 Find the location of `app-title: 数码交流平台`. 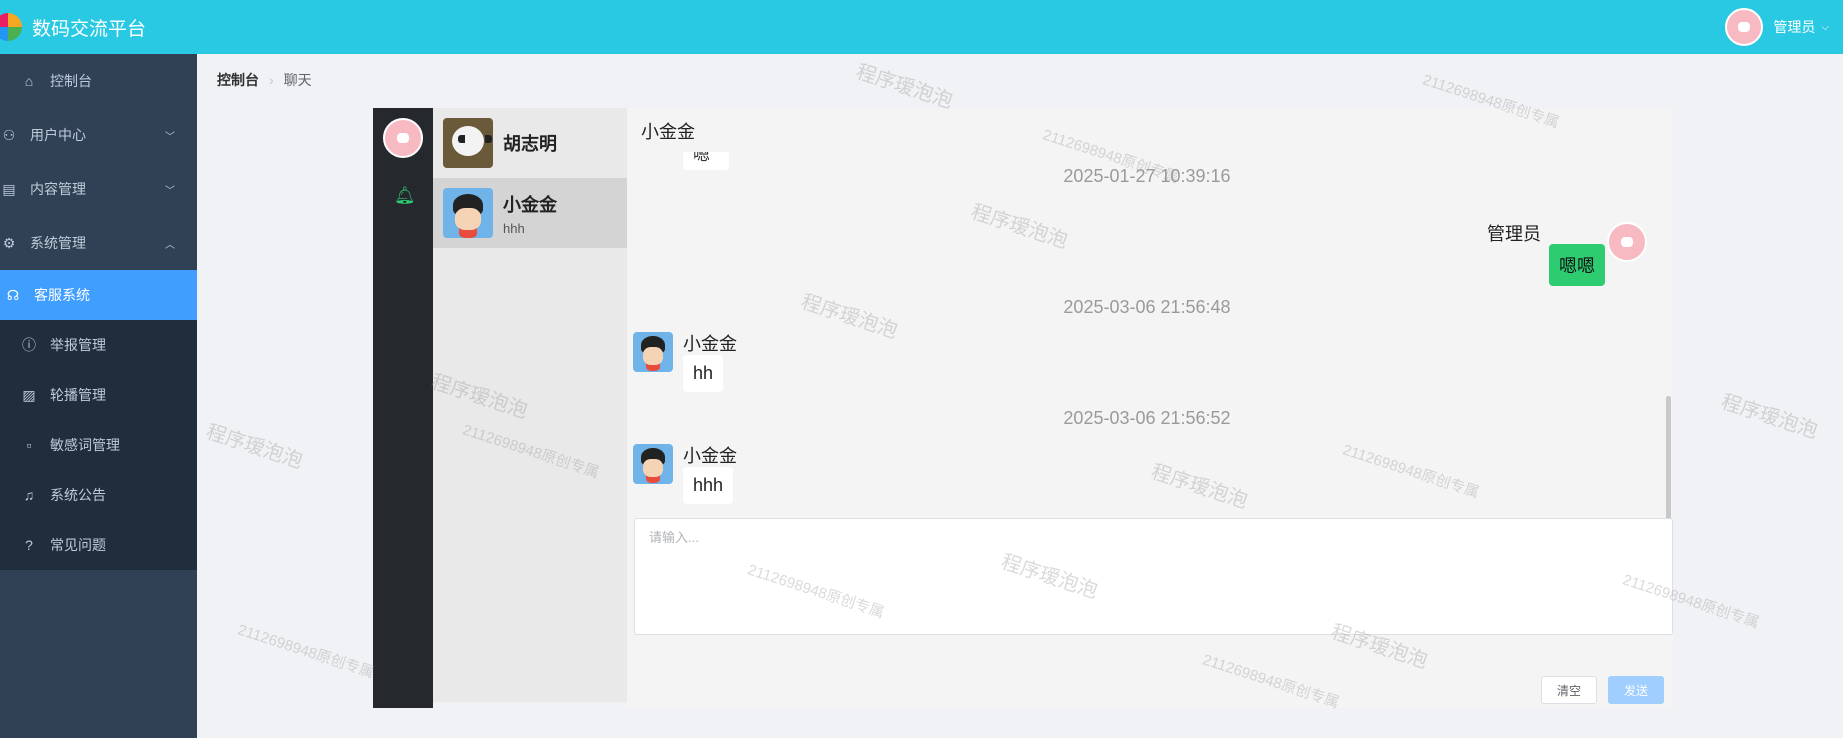

app-title: 数码交流平台 is located at coordinates (89, 29).